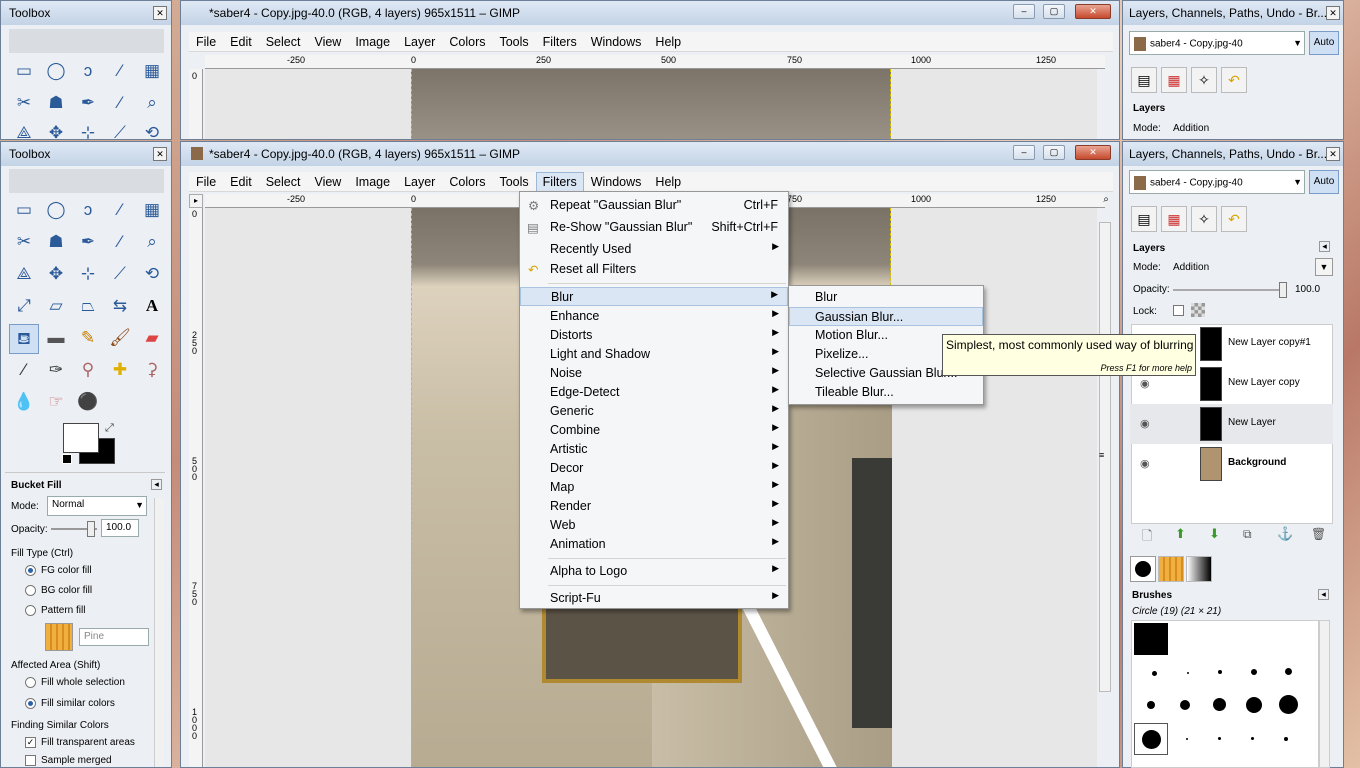  What do you see at coordinates (1324, 694) in the screenshot?
I see `brushes-scrollbar` at bounding box center [1324, 694].